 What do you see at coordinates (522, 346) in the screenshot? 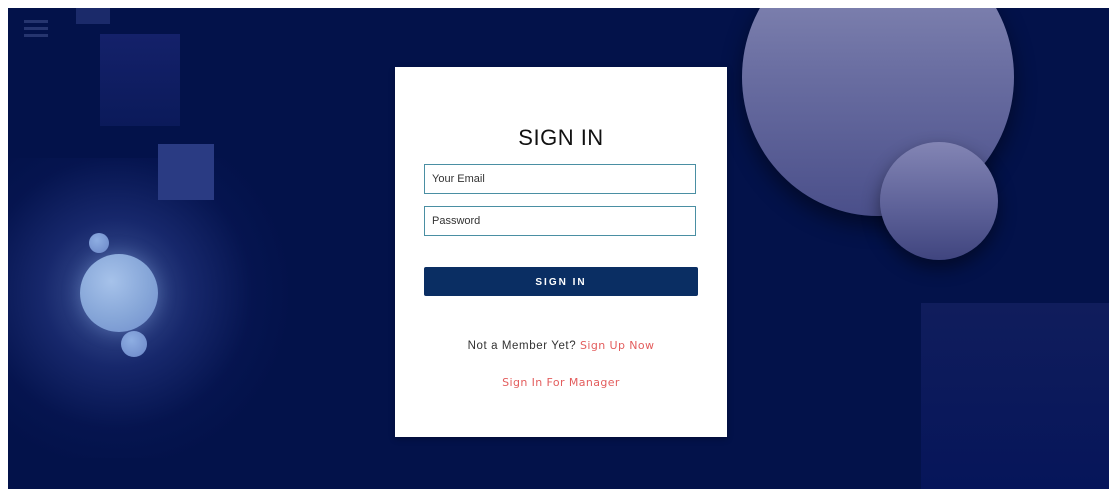
I see `member-prompt-text: Not a Member Yet?` at bounding box center [522, 346].